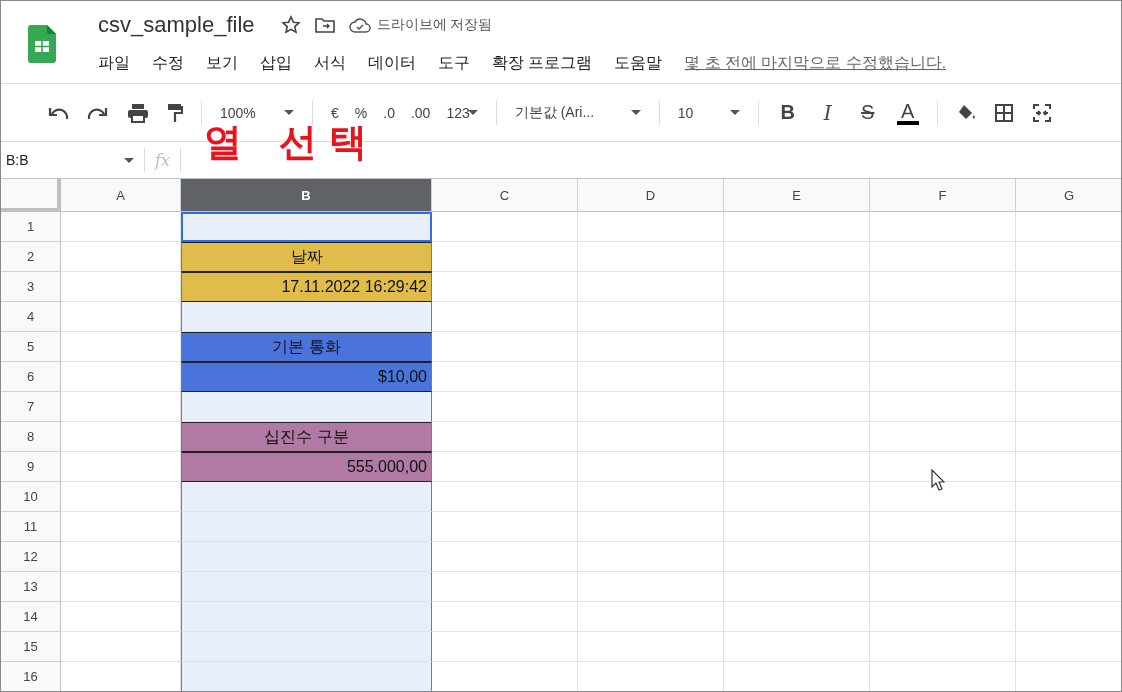  Describe the element at coordinates (505, 195) in the screenshot. I see `column-header: C` at that location.